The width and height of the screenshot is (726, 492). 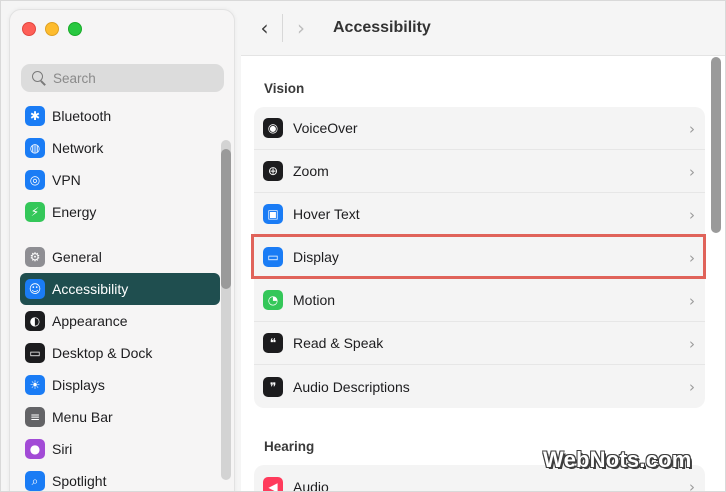 I want to click on accessibility-icon: ☺, so click(x=35, y=289).